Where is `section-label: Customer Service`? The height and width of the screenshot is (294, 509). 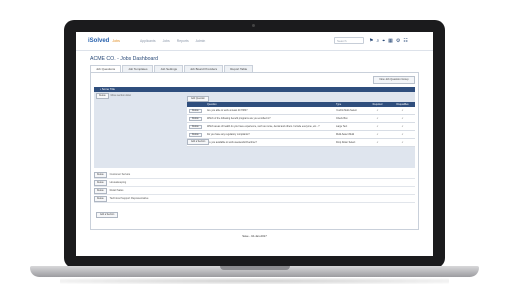
section-label: Customer Service is located at coordinates (120, 174).